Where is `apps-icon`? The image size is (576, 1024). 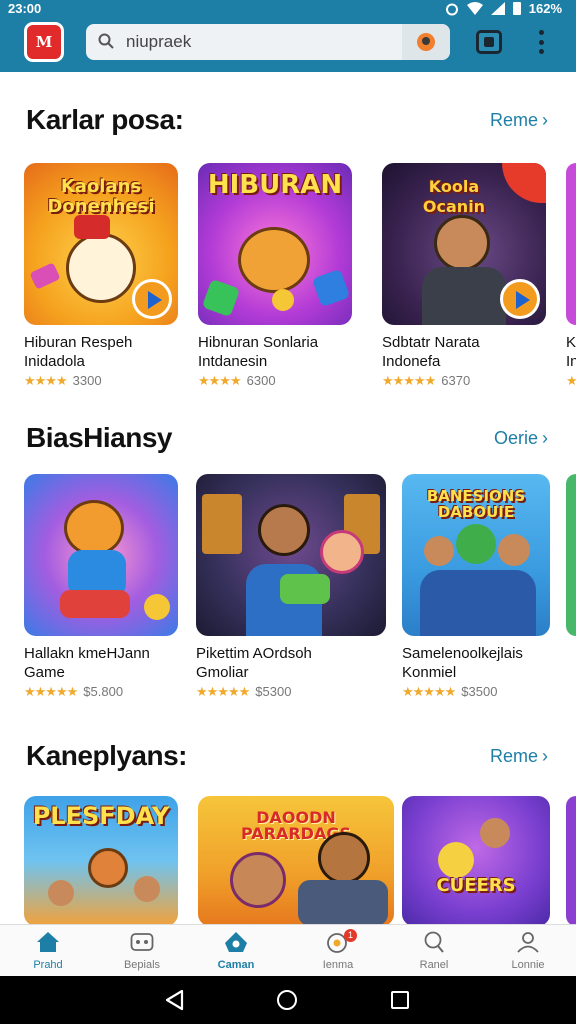 apps-icon is located at coordinates (236, 942).